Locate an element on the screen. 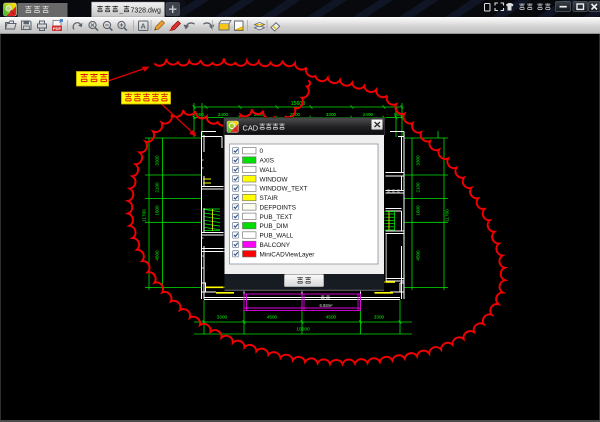 This screenshot has height=422, width=600. svg-text: AXIS is located at coordinates (267, 161).